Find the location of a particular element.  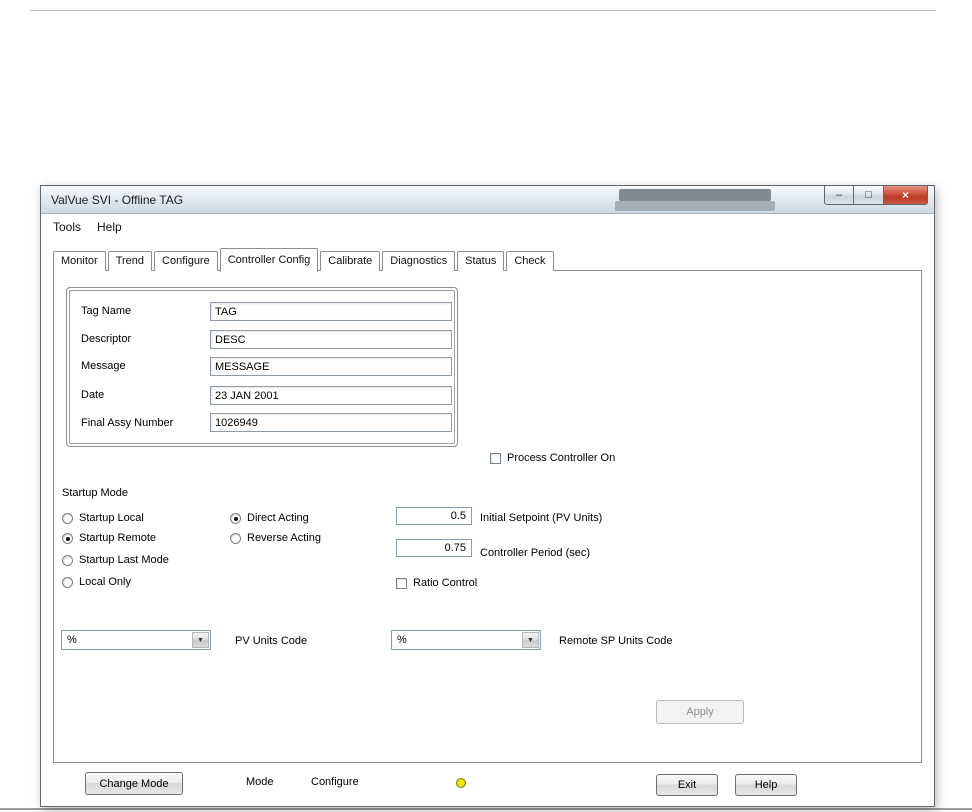

radio-label: Direct Acting is located at coordinates (278, 518).